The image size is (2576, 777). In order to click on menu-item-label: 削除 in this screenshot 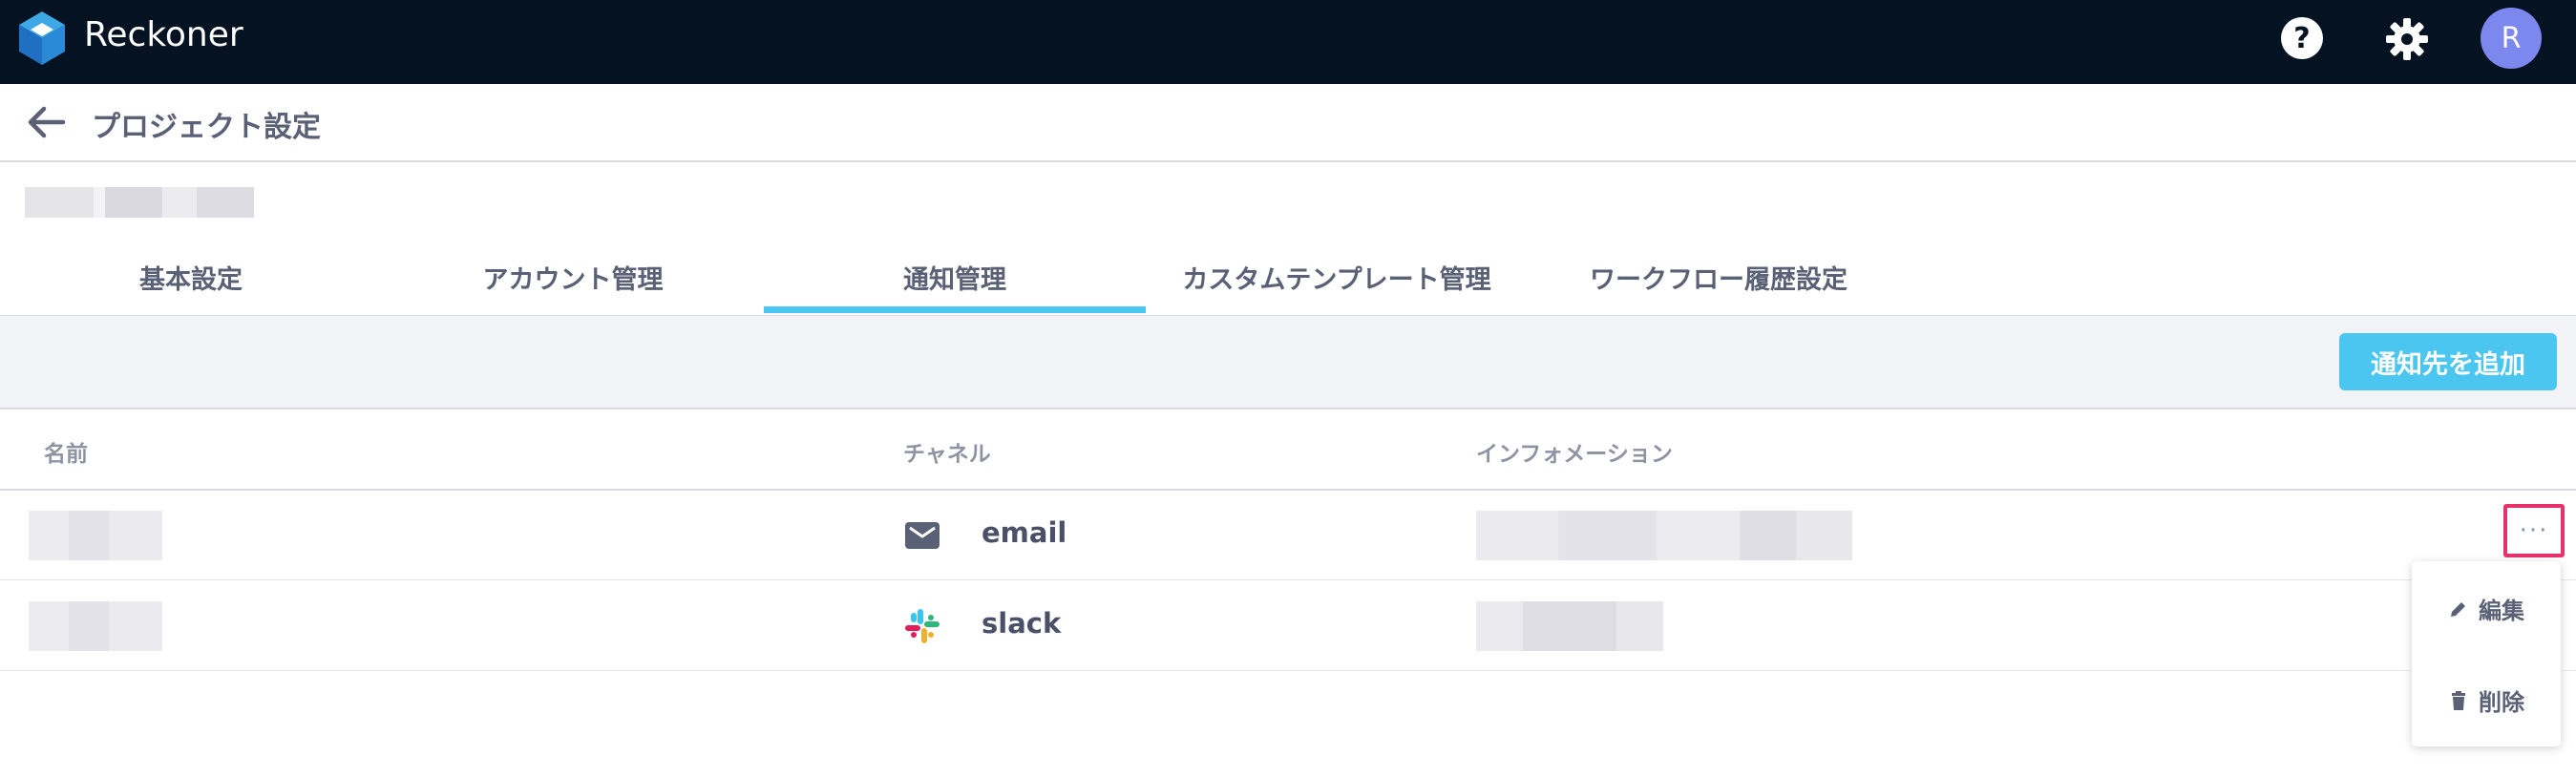, I will do `click(2501, 702)`.